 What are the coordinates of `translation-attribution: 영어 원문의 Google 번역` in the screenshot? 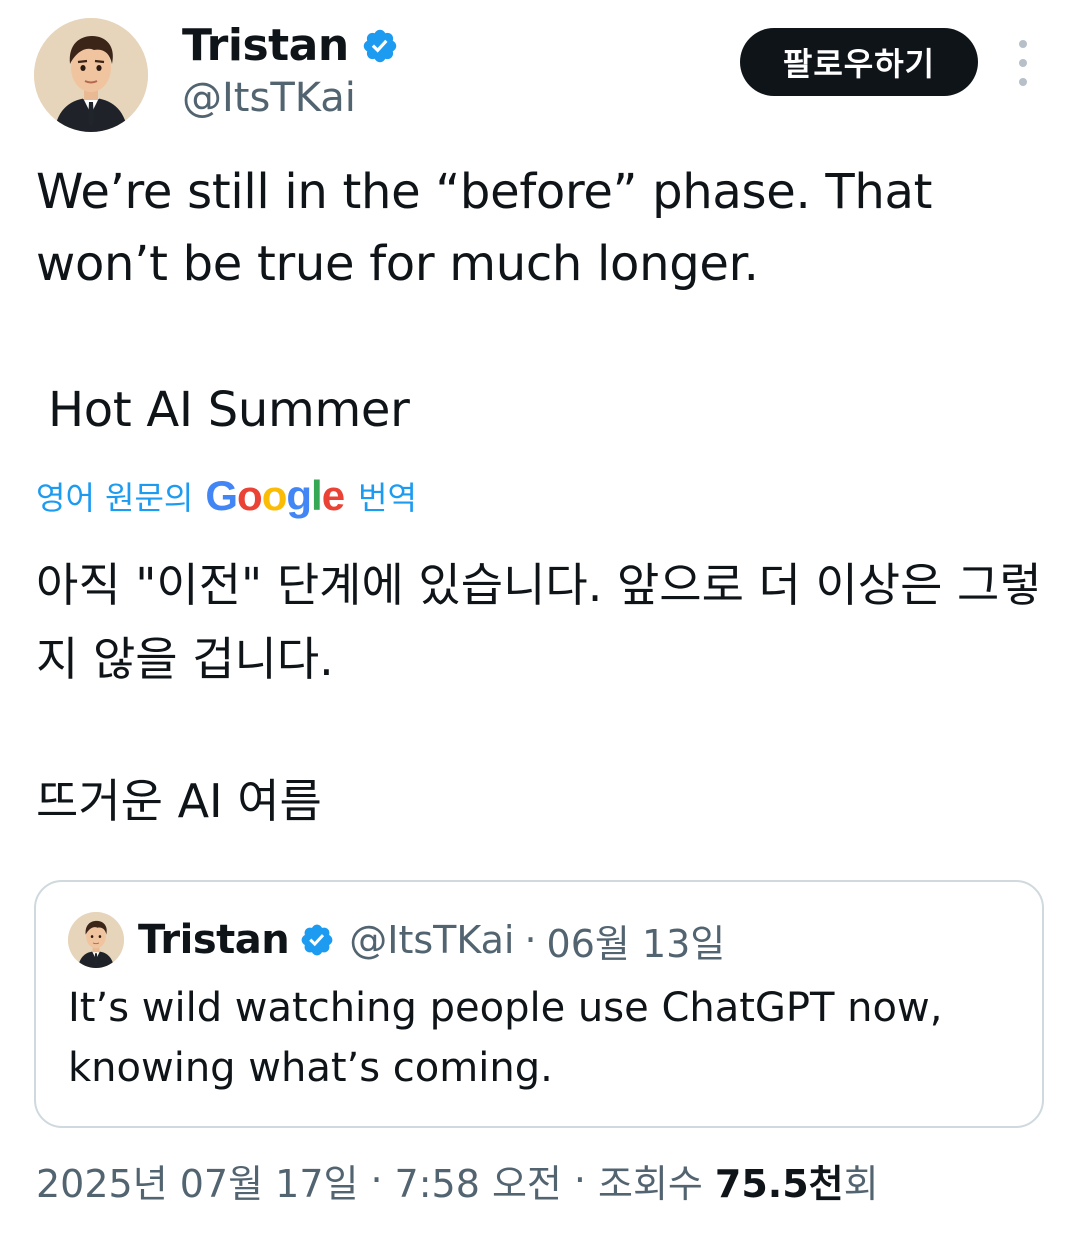 It's located at (226, 496).